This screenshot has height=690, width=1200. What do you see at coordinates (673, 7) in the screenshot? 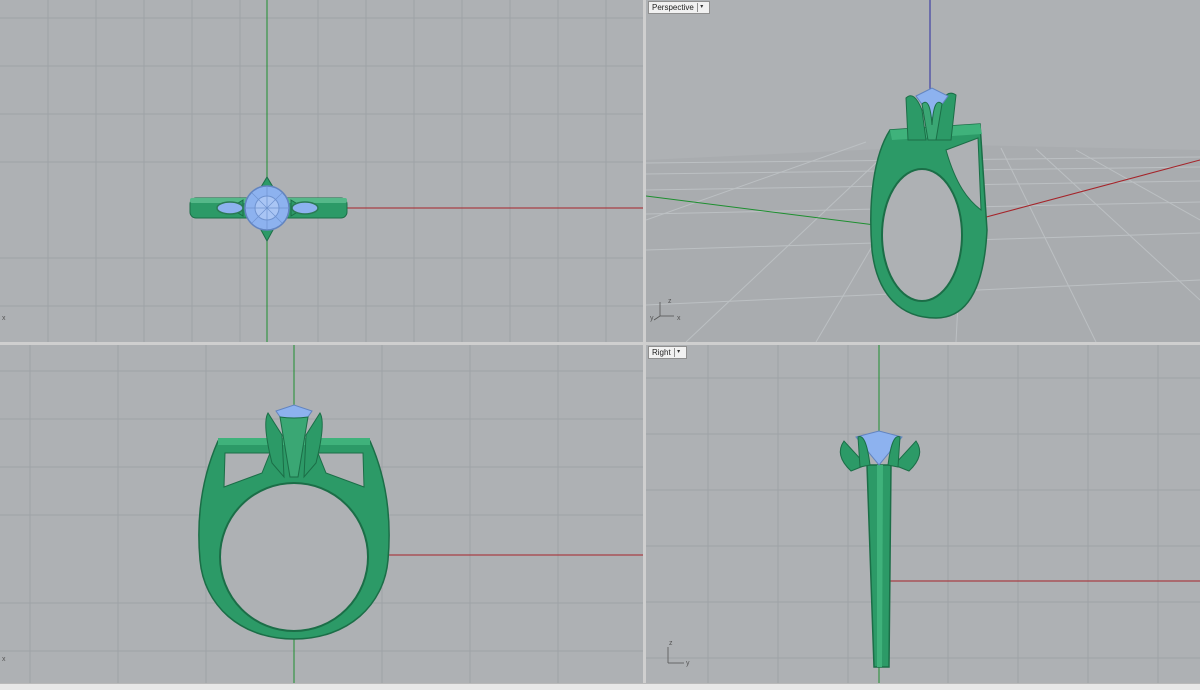
I see `viewport-title-text: Perspective` at bounding box center [673, 7].